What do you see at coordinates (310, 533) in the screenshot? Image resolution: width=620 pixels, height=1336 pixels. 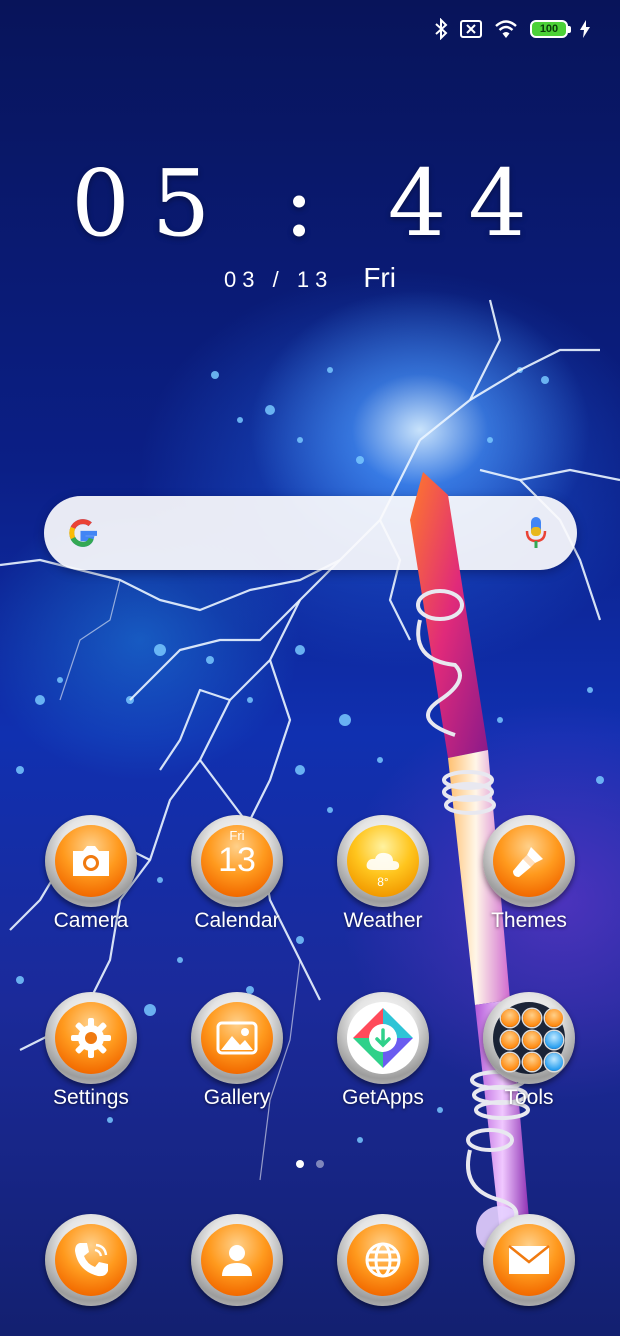 I see `google-search-bar` at bounding box center [310, 533].